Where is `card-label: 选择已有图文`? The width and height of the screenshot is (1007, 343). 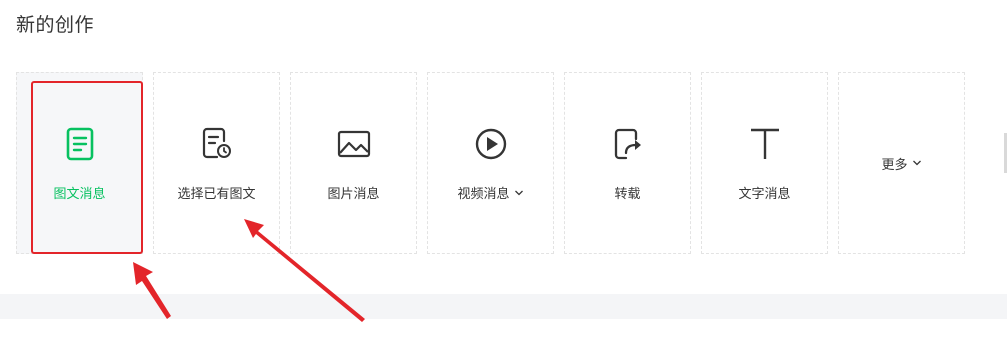 card-label: 选择已有图文 is located at coordinates (216, 194).